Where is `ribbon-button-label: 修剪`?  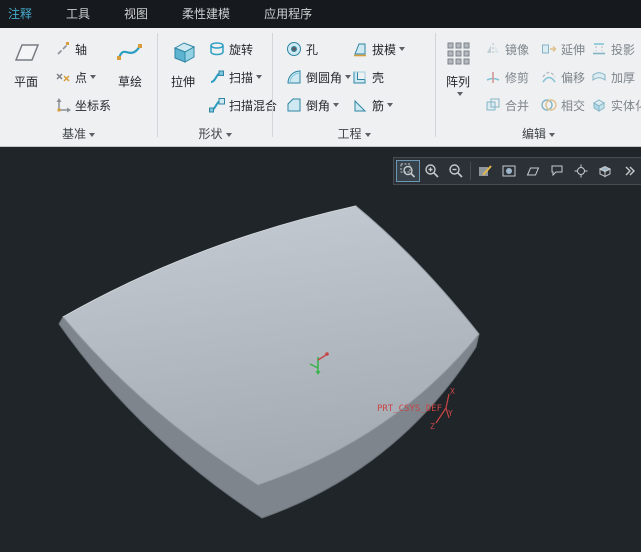
ribbon-button-label: 修剪 is located at coordinates (517, 77).